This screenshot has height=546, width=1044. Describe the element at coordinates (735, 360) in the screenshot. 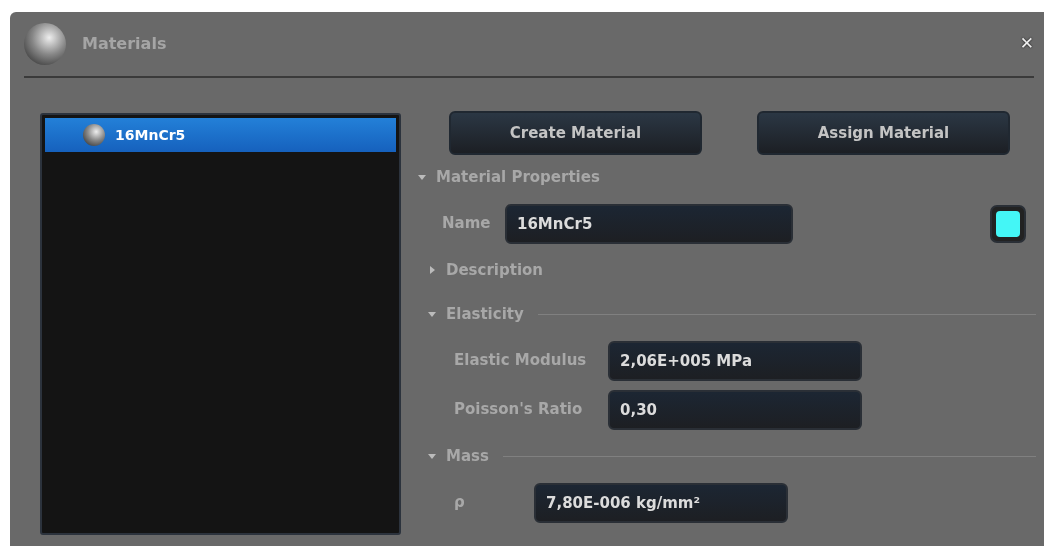

I see `input-field: 2,06E+005 MPa` at that location.